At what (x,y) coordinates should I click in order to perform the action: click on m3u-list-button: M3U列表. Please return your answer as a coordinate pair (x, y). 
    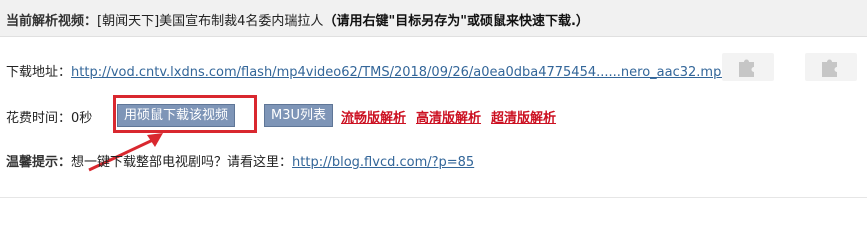
    Looking at the image, I should click on (299, 115).